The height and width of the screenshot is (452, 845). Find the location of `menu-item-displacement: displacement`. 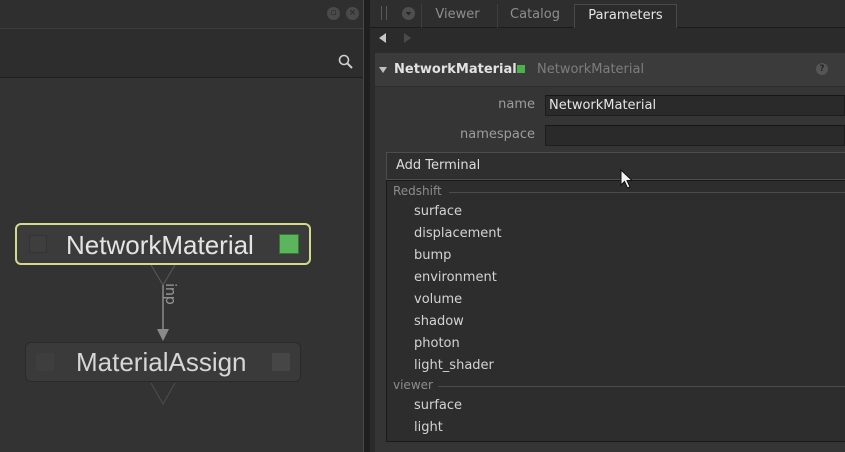

menu-item-displacement: displacement is located at coordinates (458, 234).